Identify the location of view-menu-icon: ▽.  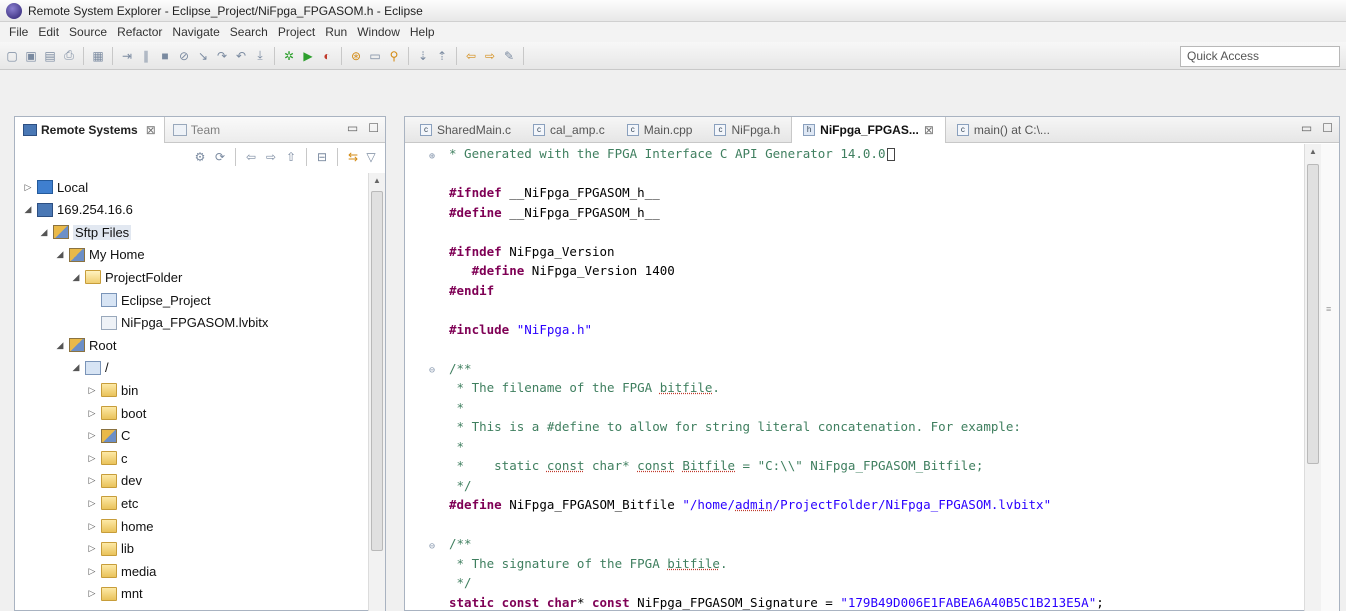
(371, 157).